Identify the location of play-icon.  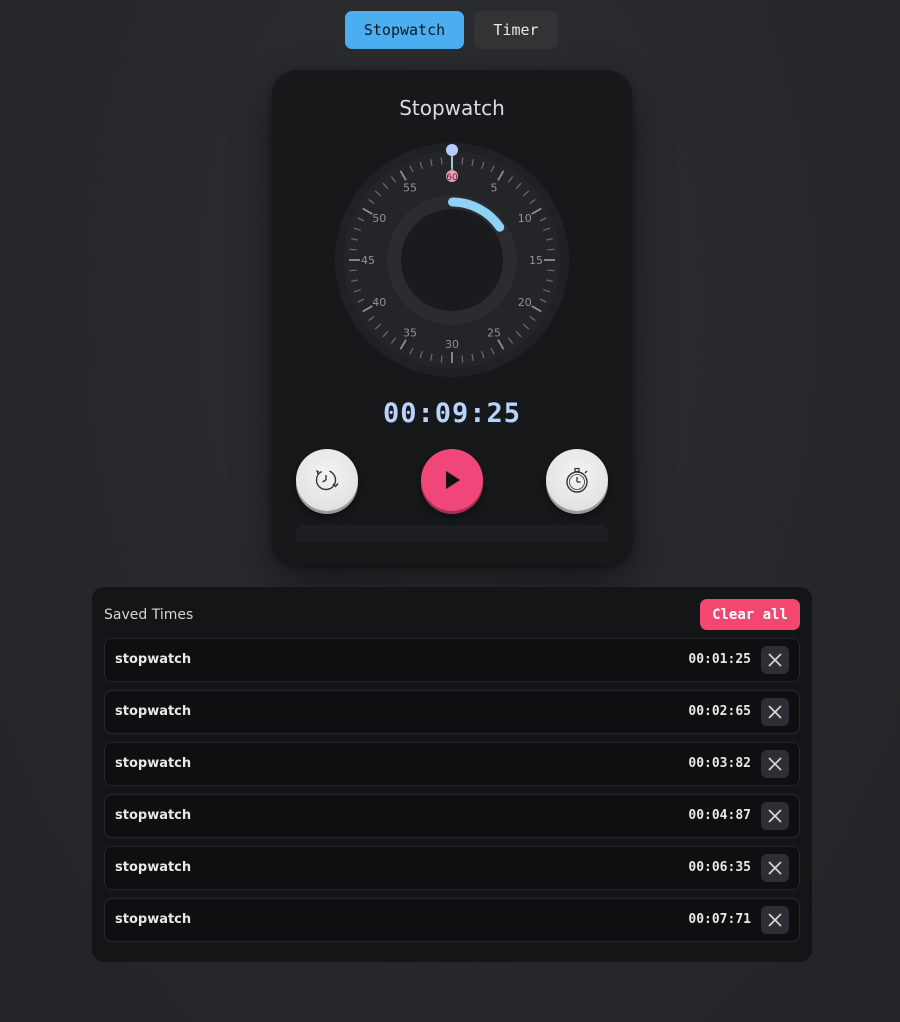
(453, 480).